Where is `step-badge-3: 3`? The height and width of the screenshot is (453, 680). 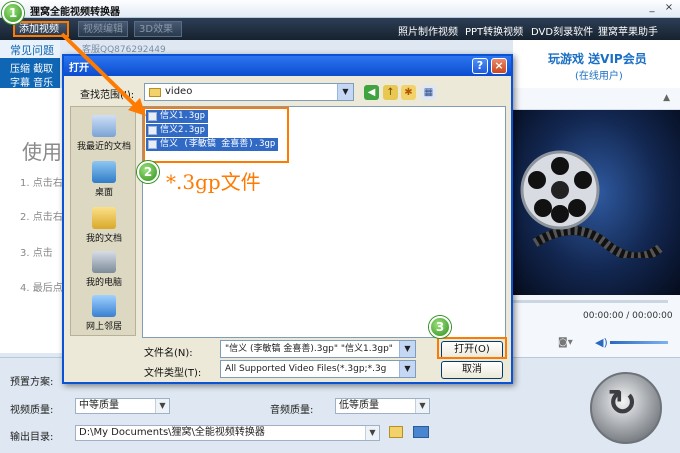
step-badge-3: 3 is located at coordinates (440, 327).